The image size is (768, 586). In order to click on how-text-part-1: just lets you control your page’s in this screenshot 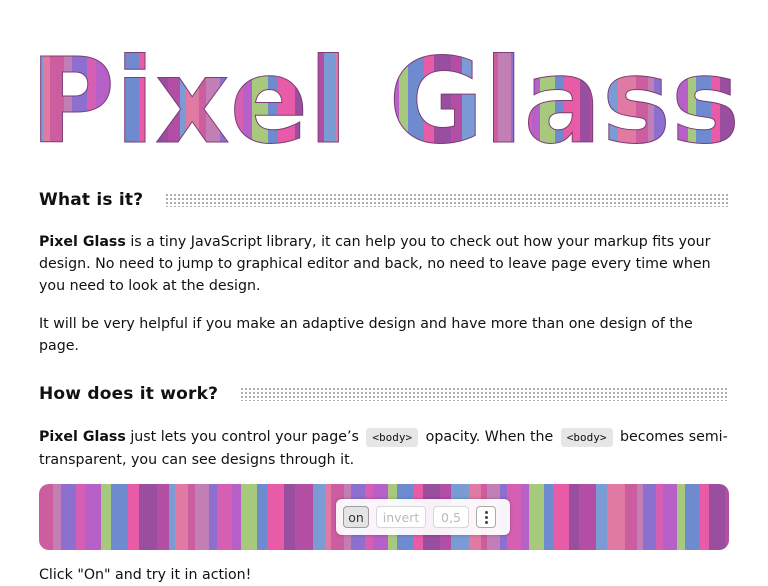, I will do `click(244, 437)`.